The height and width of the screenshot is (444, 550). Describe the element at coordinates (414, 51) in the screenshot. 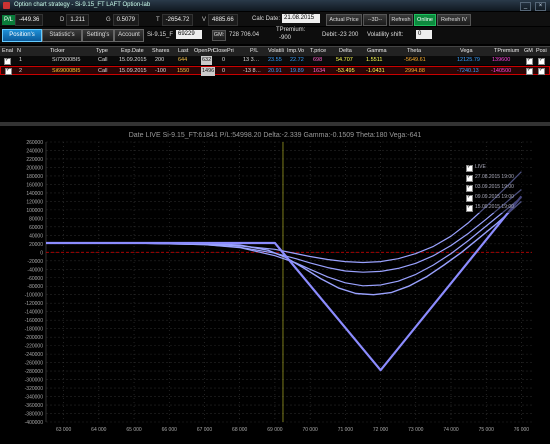

I see `col-header: Theta` at that location.